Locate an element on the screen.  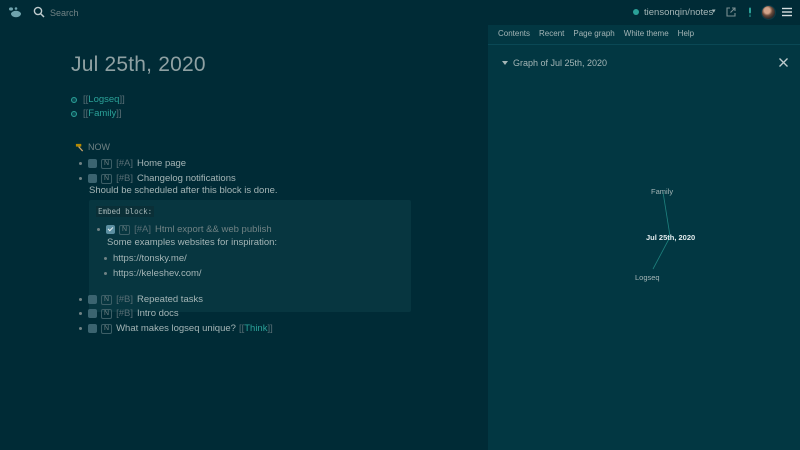
graph-node-center: Jul 25th, 2020 is located at coordinates (670, 237).